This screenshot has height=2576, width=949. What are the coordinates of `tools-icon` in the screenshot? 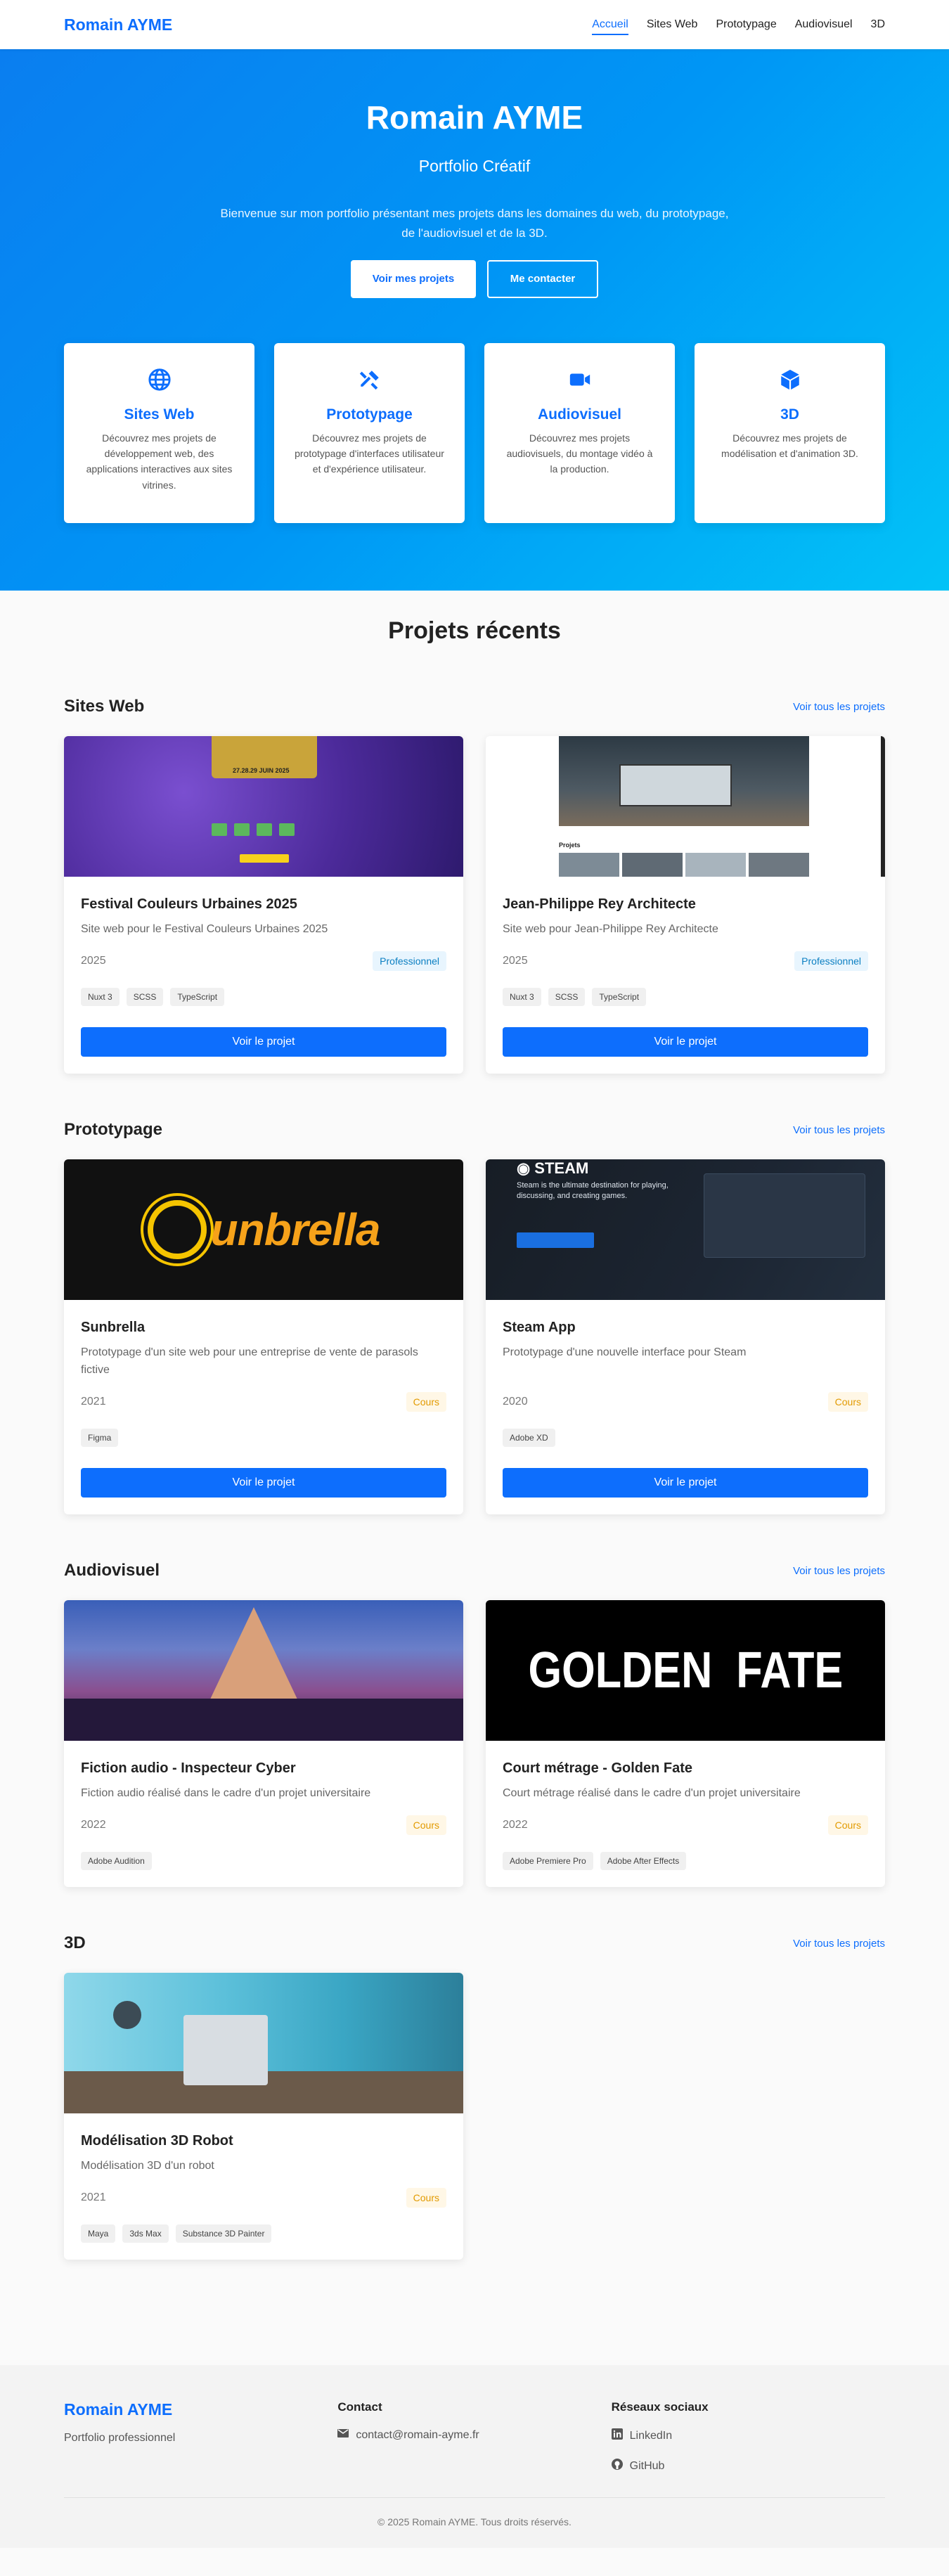 It's located at (370, 380).